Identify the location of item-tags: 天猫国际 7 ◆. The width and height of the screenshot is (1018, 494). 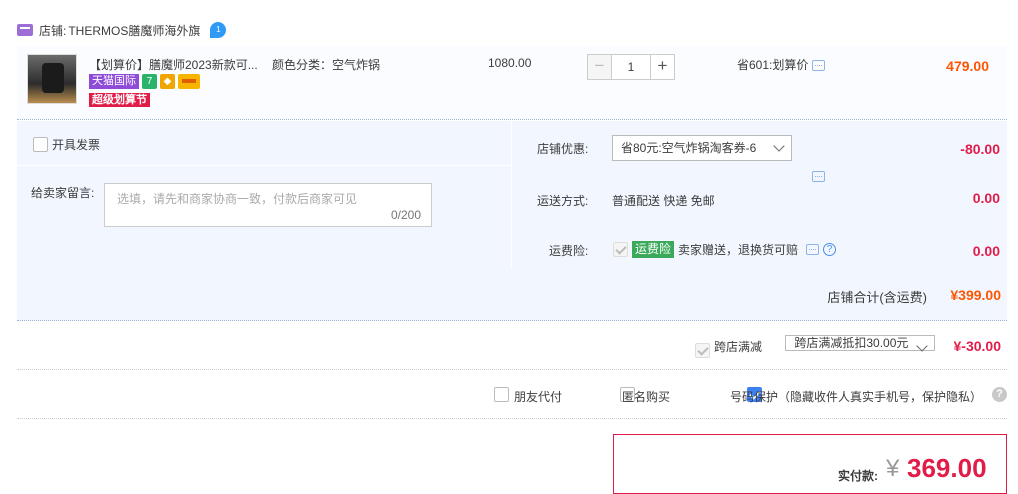
(144, 81).